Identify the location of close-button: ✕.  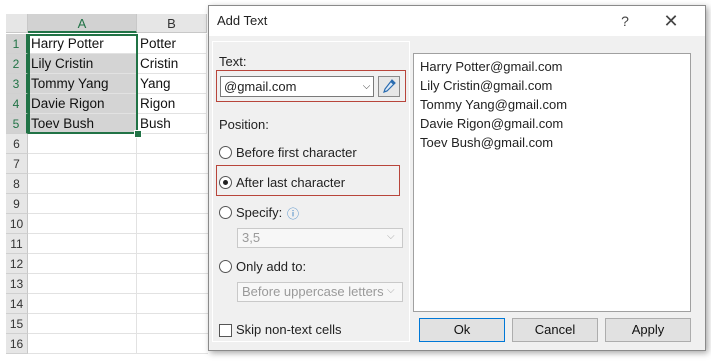
(671, 21).